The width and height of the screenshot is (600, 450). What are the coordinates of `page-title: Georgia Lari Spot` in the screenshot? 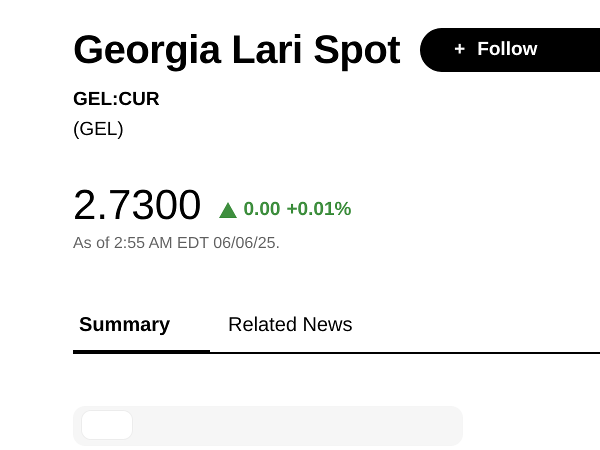 It's located at (236, 50).